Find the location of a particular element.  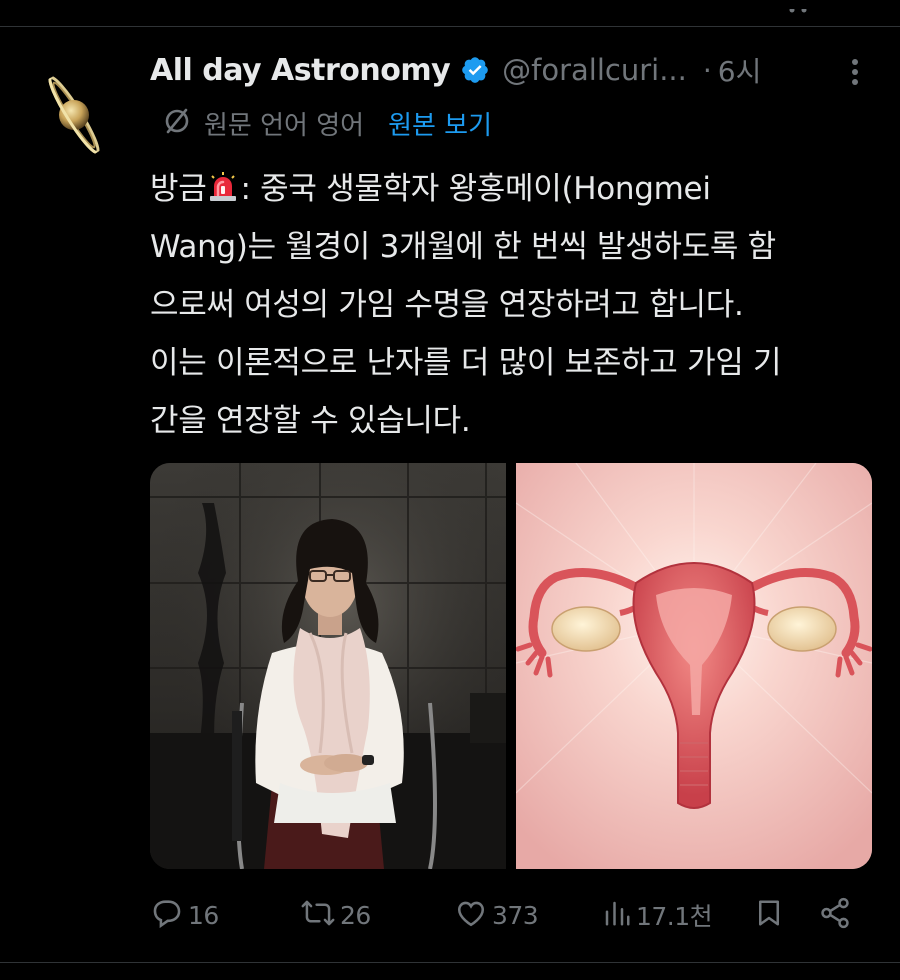

bottom-divider is located at coordinates (450, 962).